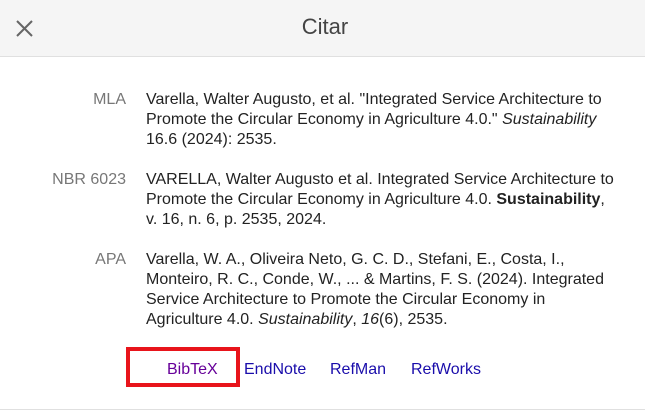  I want to click on citation-label: MLA, so click(109, 99).